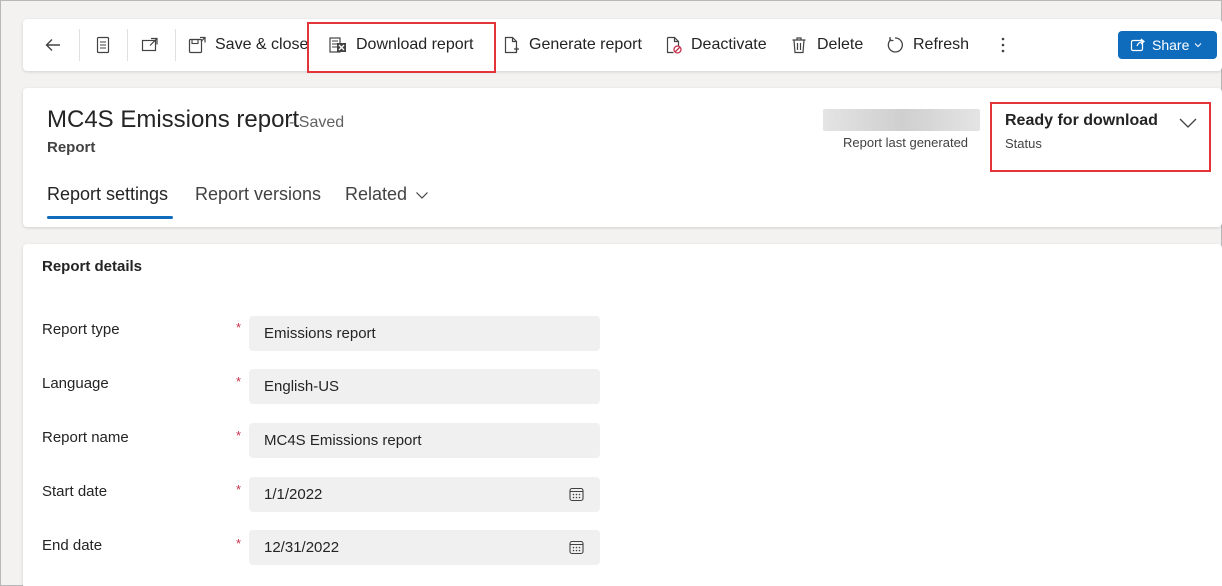 The width and height of the screenshot is (1222, 586). I want to click on refresh-icon, so click(895, 45).